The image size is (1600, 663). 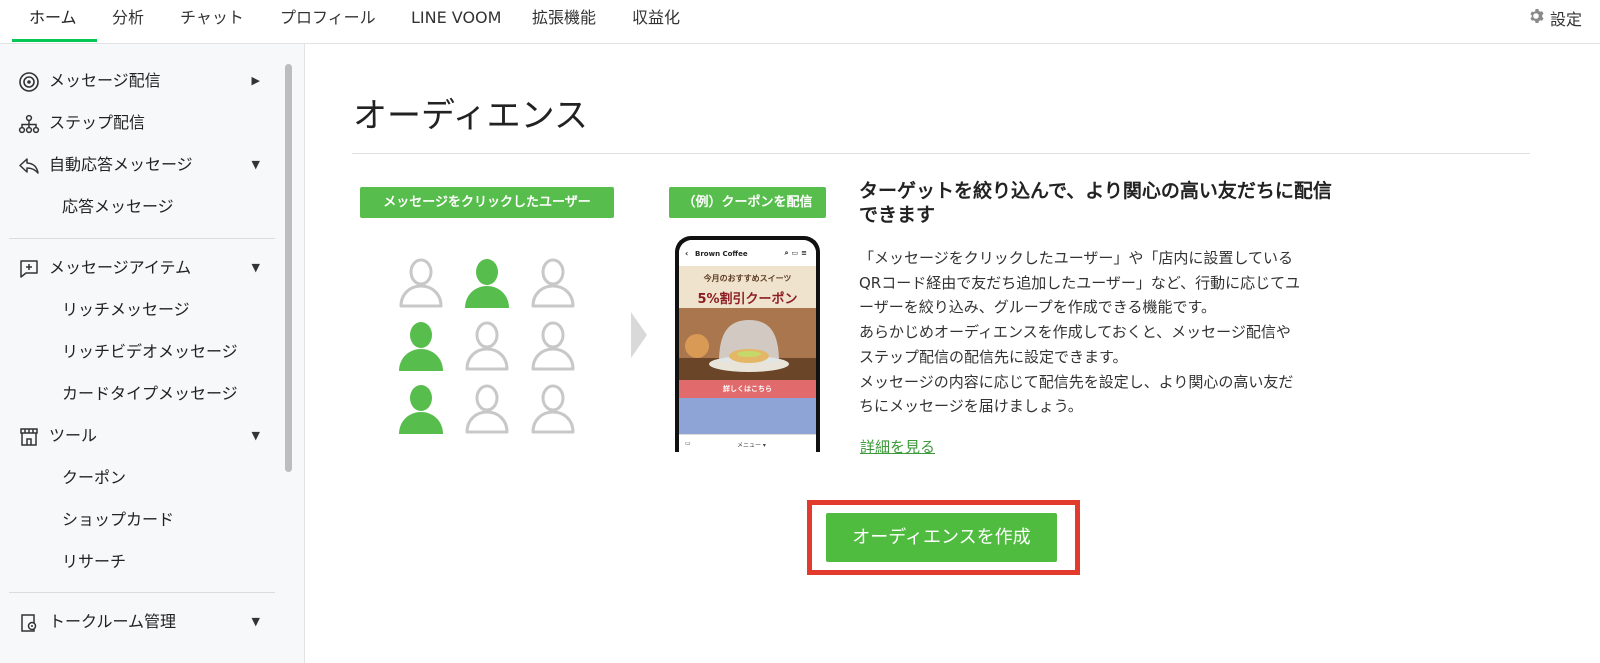 I want to click on audience-illustration, so click(x=487, y=346).